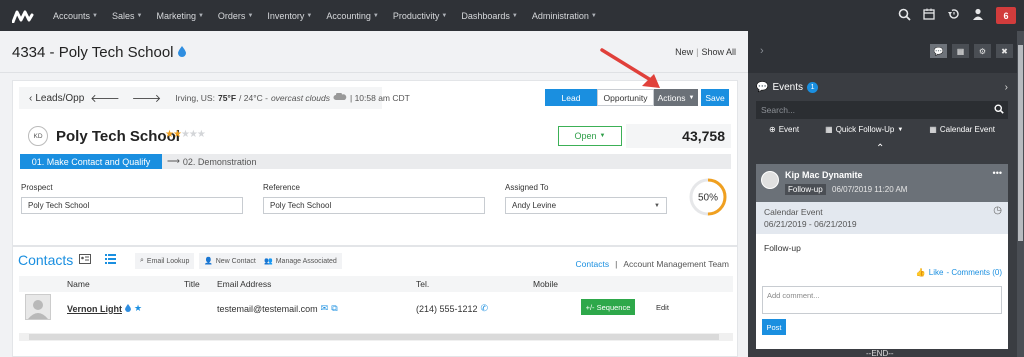  Describe the element at coordinates (235, 16) in the screenshot. I see `nav-orders: Orders ▼` at that location.